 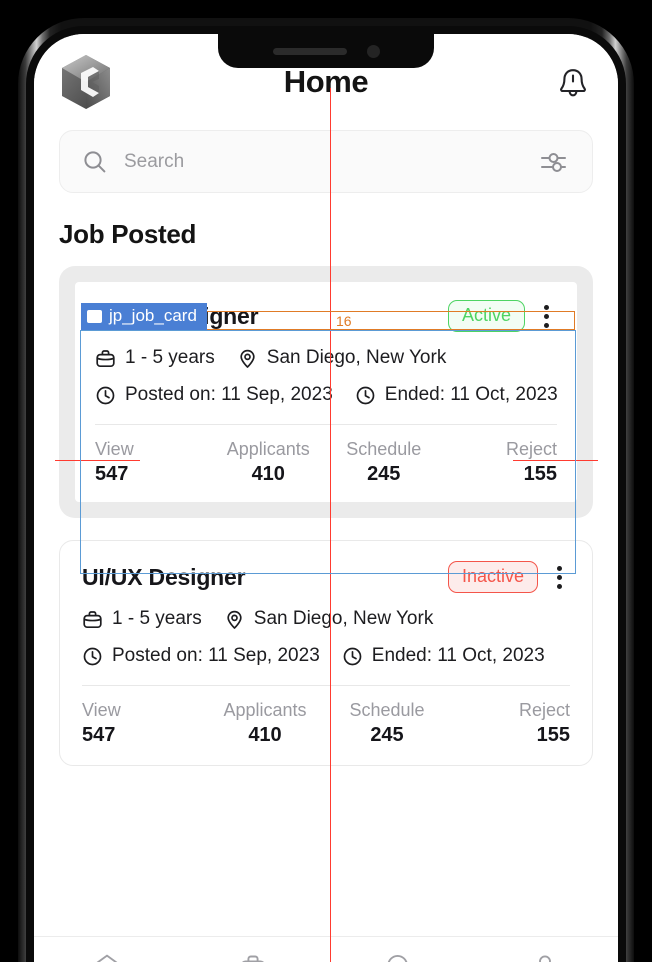 I want to click on status-badge: Inactive, so click(x=492, y=577).